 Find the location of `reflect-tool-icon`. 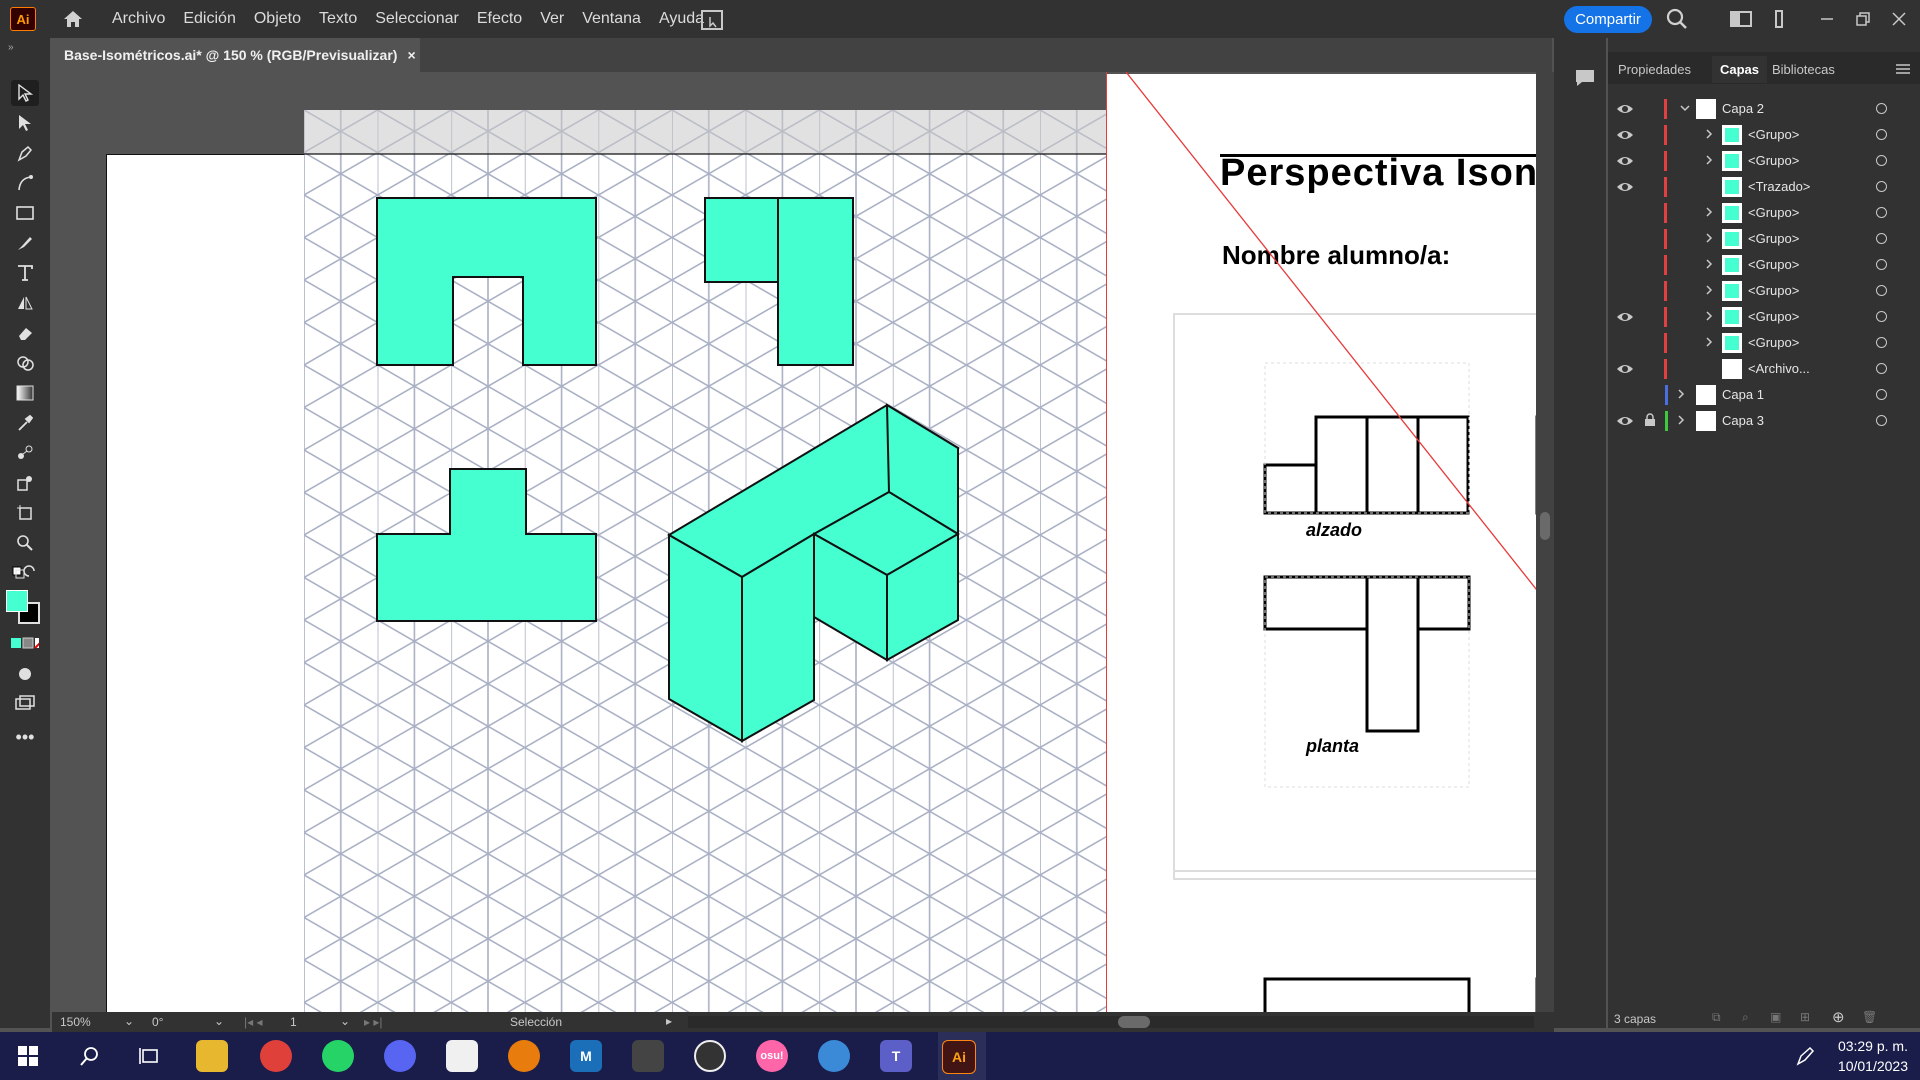

reflect-tool-icon is located at coordinates (25, 303).